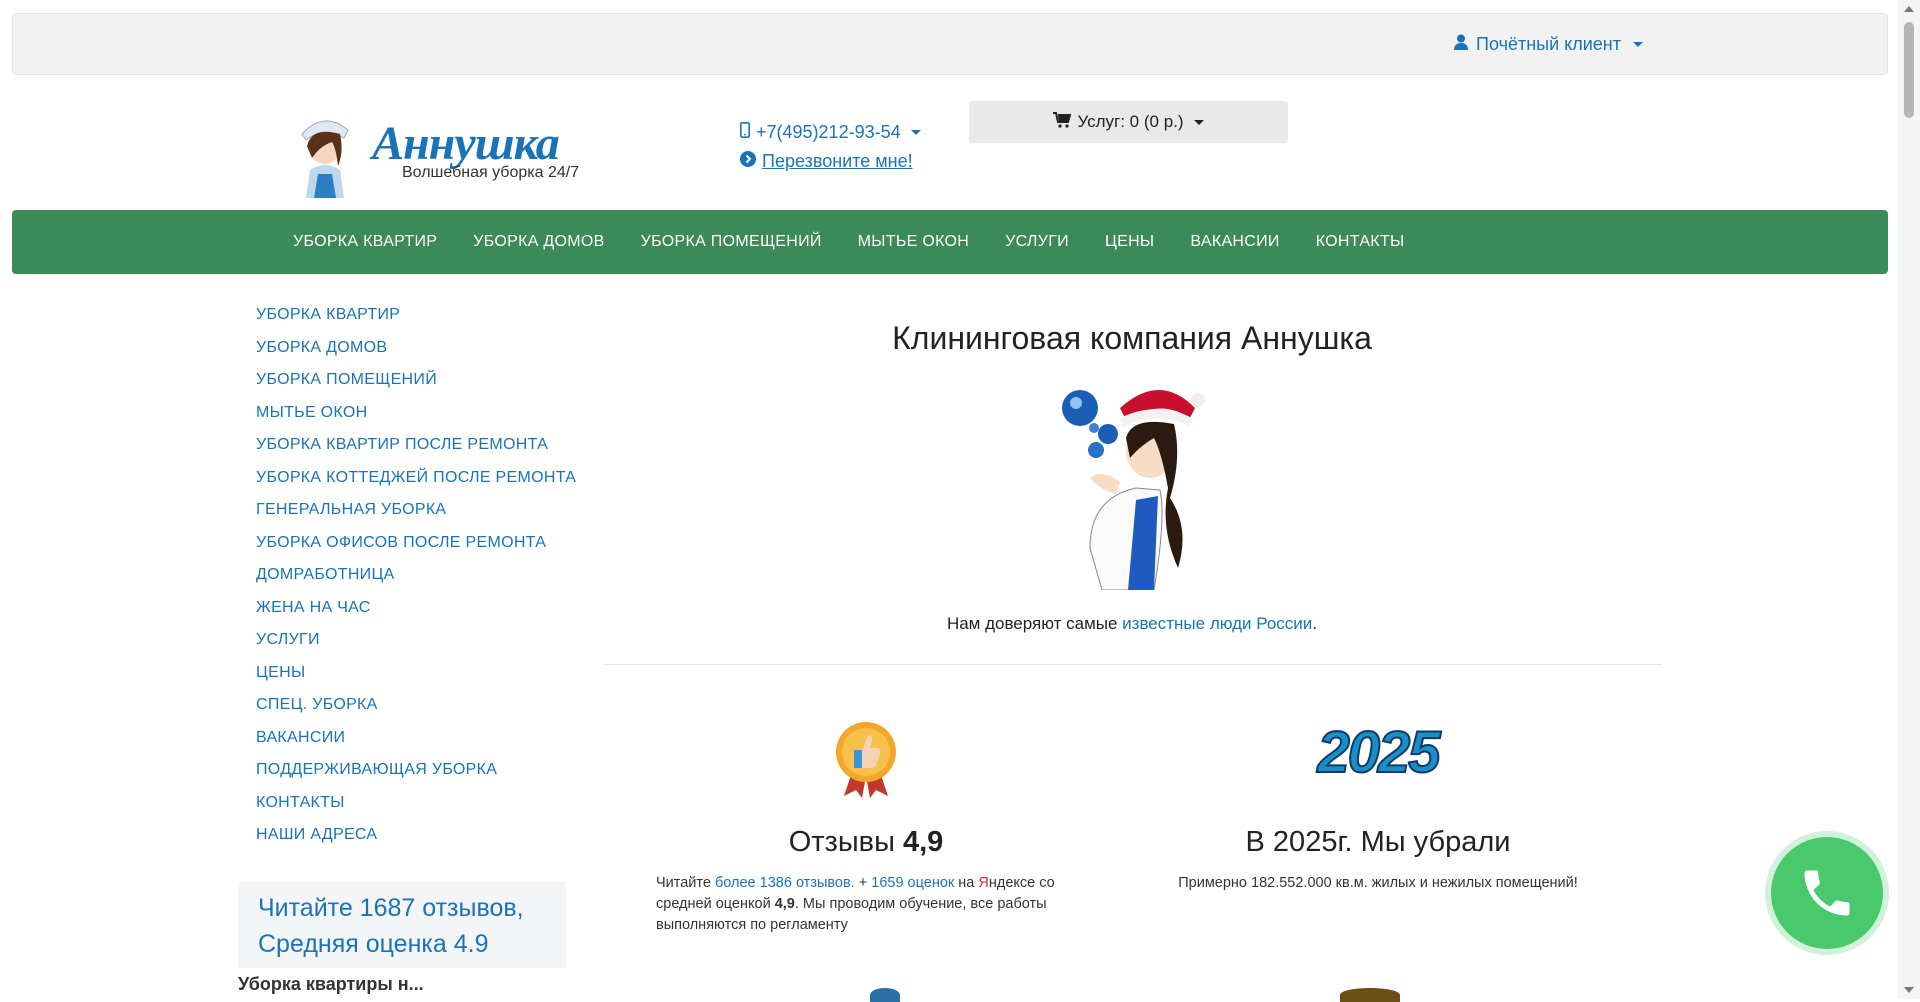 The width and height of the screenshot is (1920, 1002). What do you see at coordinates (416, 351) in the screenshot?
I see `sidebar-item: УБОРКА ДОМОВ` at bounding box center [416, 351].